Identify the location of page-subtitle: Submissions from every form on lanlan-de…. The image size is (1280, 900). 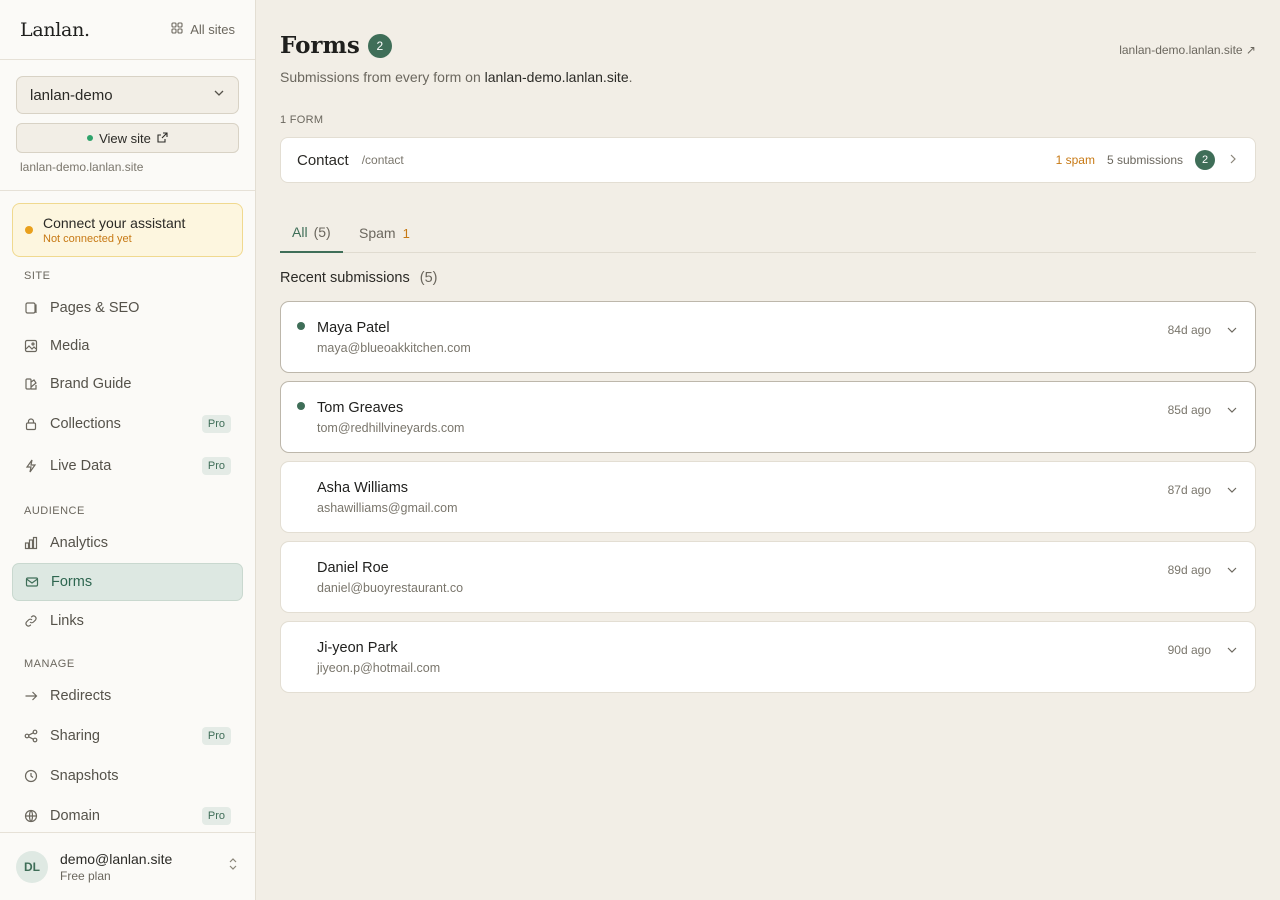
(456, 77).